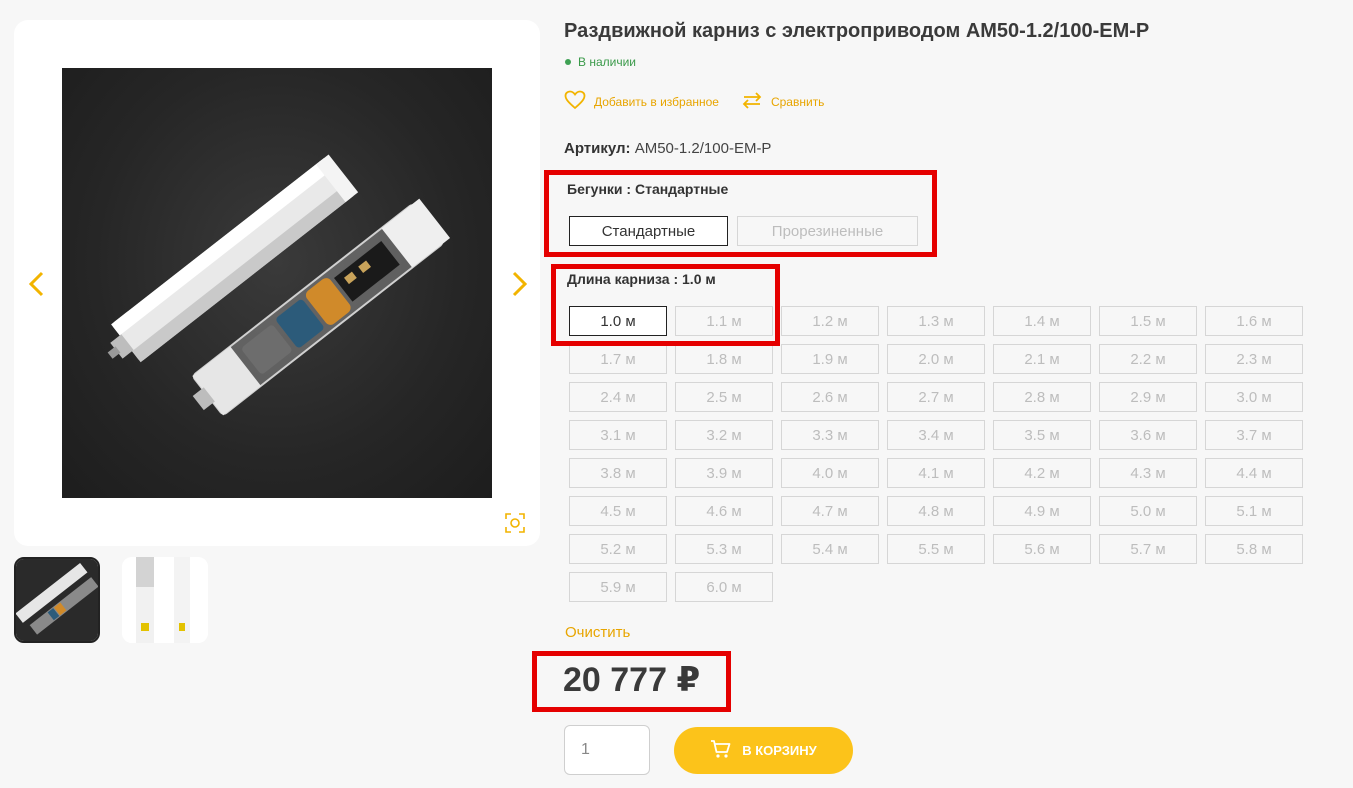 This screenshot has width=1353, height=788. What do you see at coordinates (936, 321) in the screenshot?
I see `length-option: 1.3 м` at bounding box center [936, 321].